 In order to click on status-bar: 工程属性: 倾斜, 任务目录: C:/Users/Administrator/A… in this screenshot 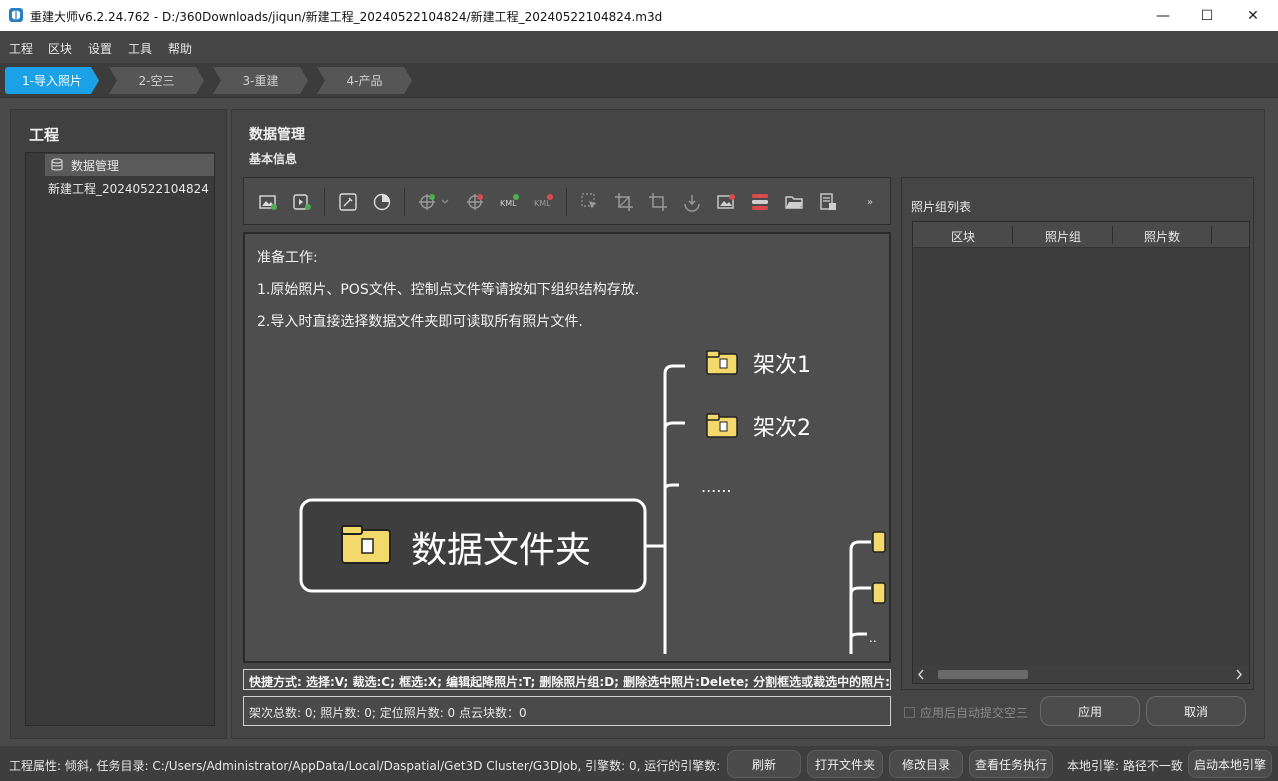, I will do `click(639, 763)`.